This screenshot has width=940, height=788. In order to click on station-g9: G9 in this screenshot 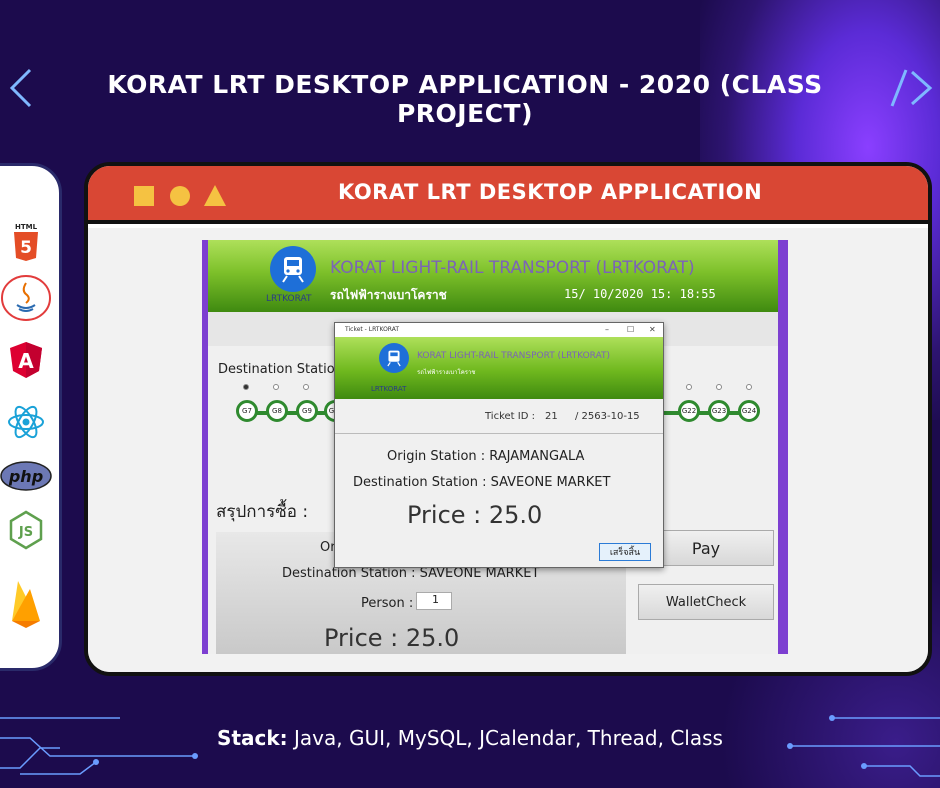, I will do `click(307, 411)`.